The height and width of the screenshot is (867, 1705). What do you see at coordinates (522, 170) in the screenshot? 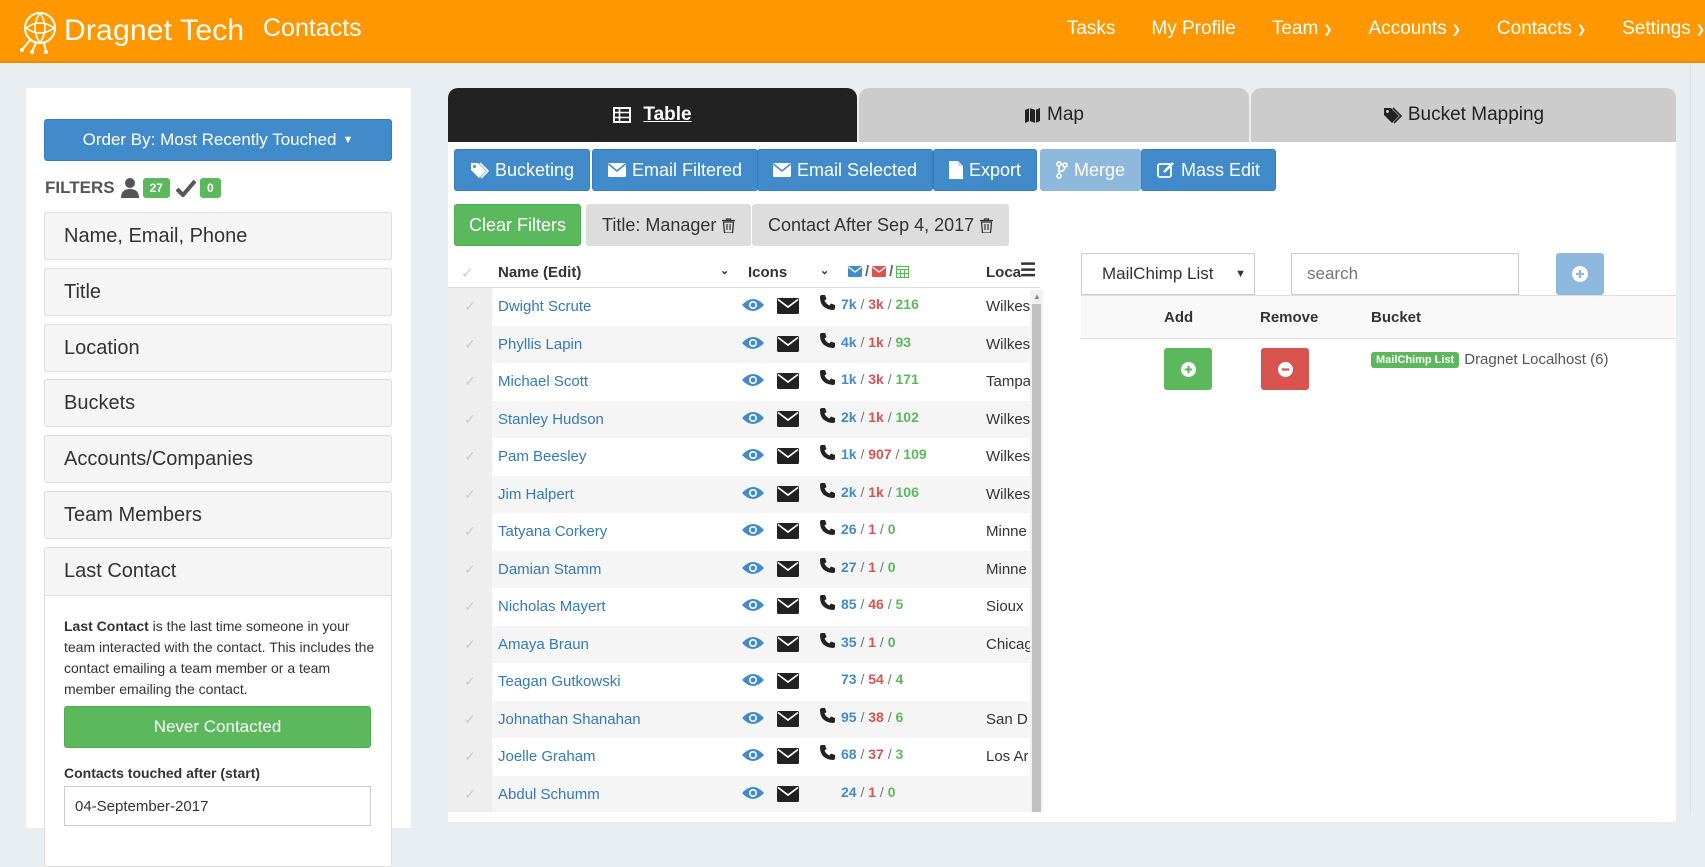
I see `bucketing-button: Bucketing` at bounding box center [522, 170].